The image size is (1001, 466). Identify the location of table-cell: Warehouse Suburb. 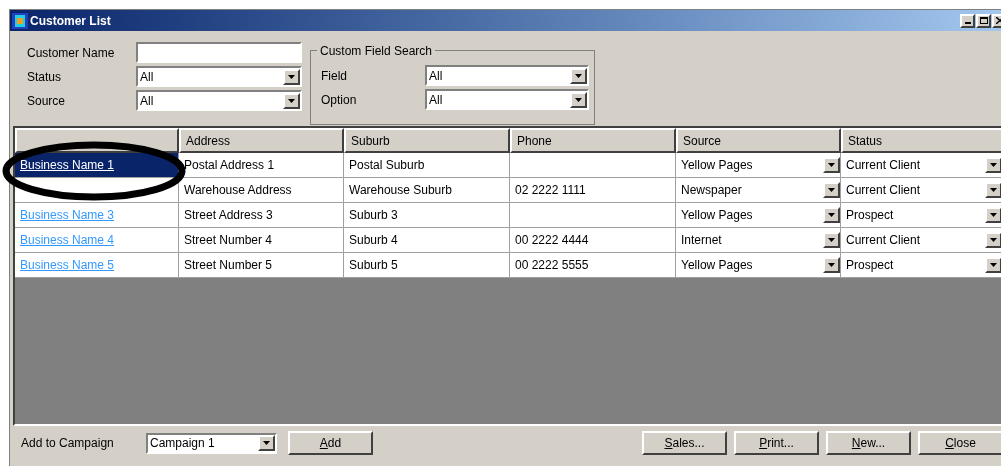
(427, 190).